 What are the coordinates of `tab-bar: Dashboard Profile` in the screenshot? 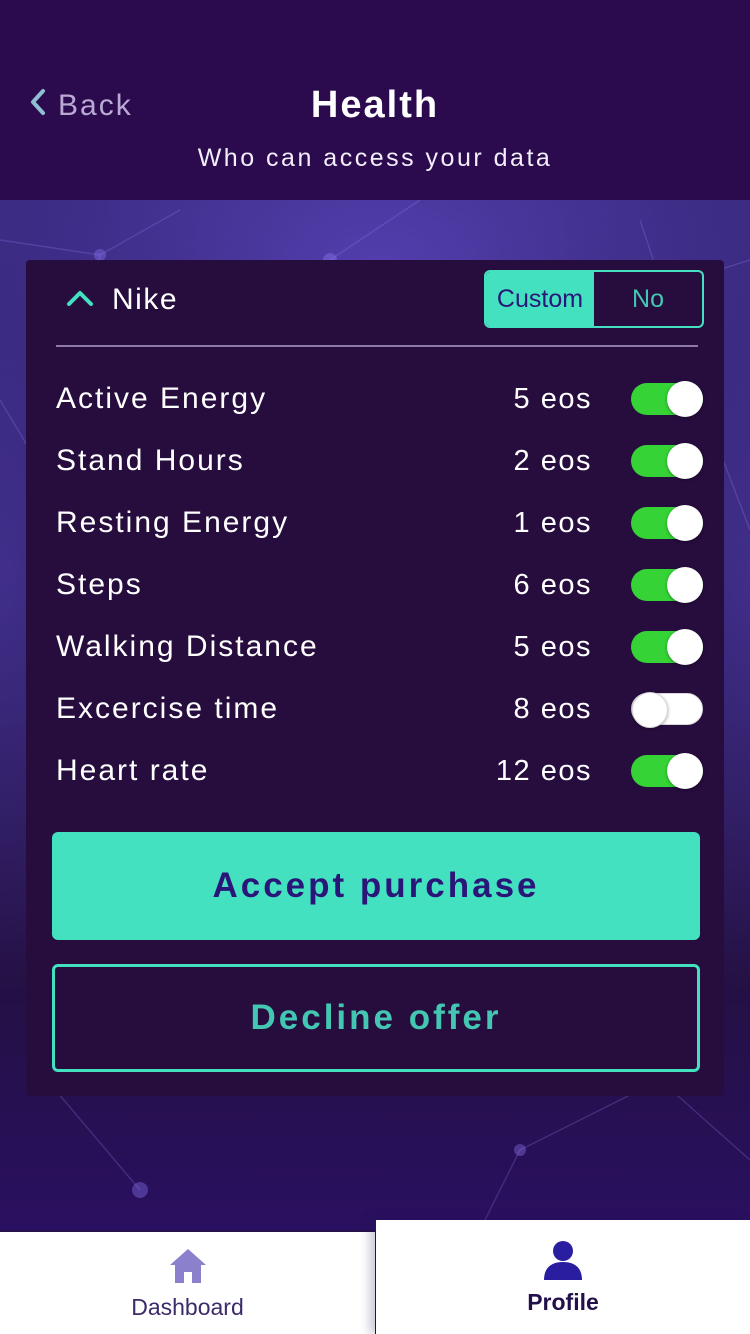 It's located at (375, 1277).